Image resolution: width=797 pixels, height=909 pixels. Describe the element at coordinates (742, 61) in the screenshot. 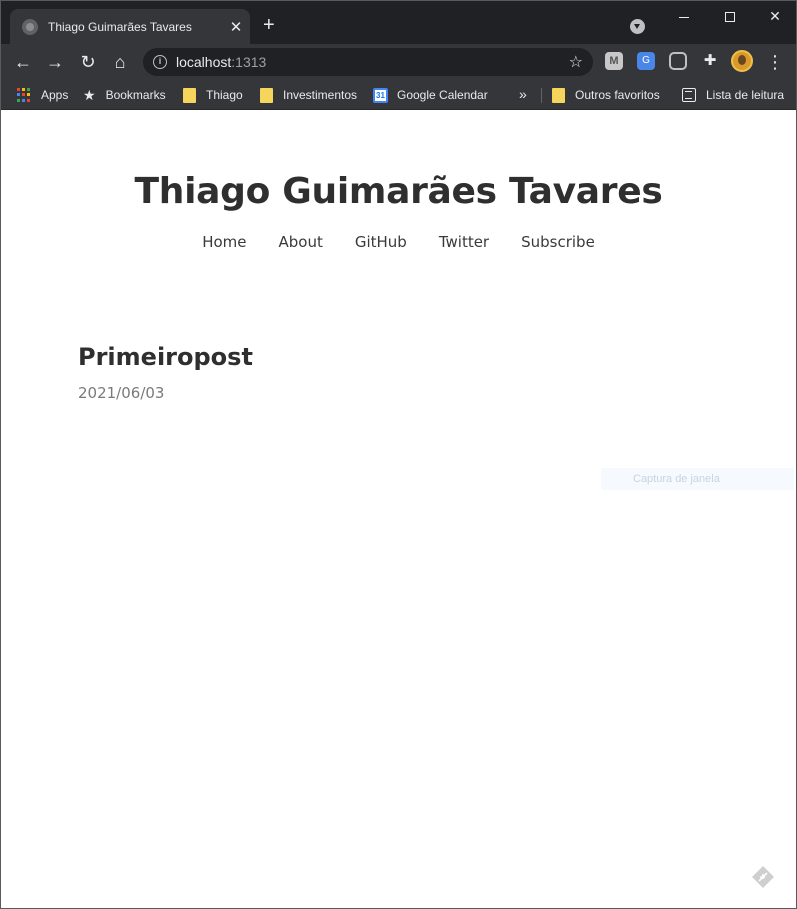

I see `profile-avatar` at that location.